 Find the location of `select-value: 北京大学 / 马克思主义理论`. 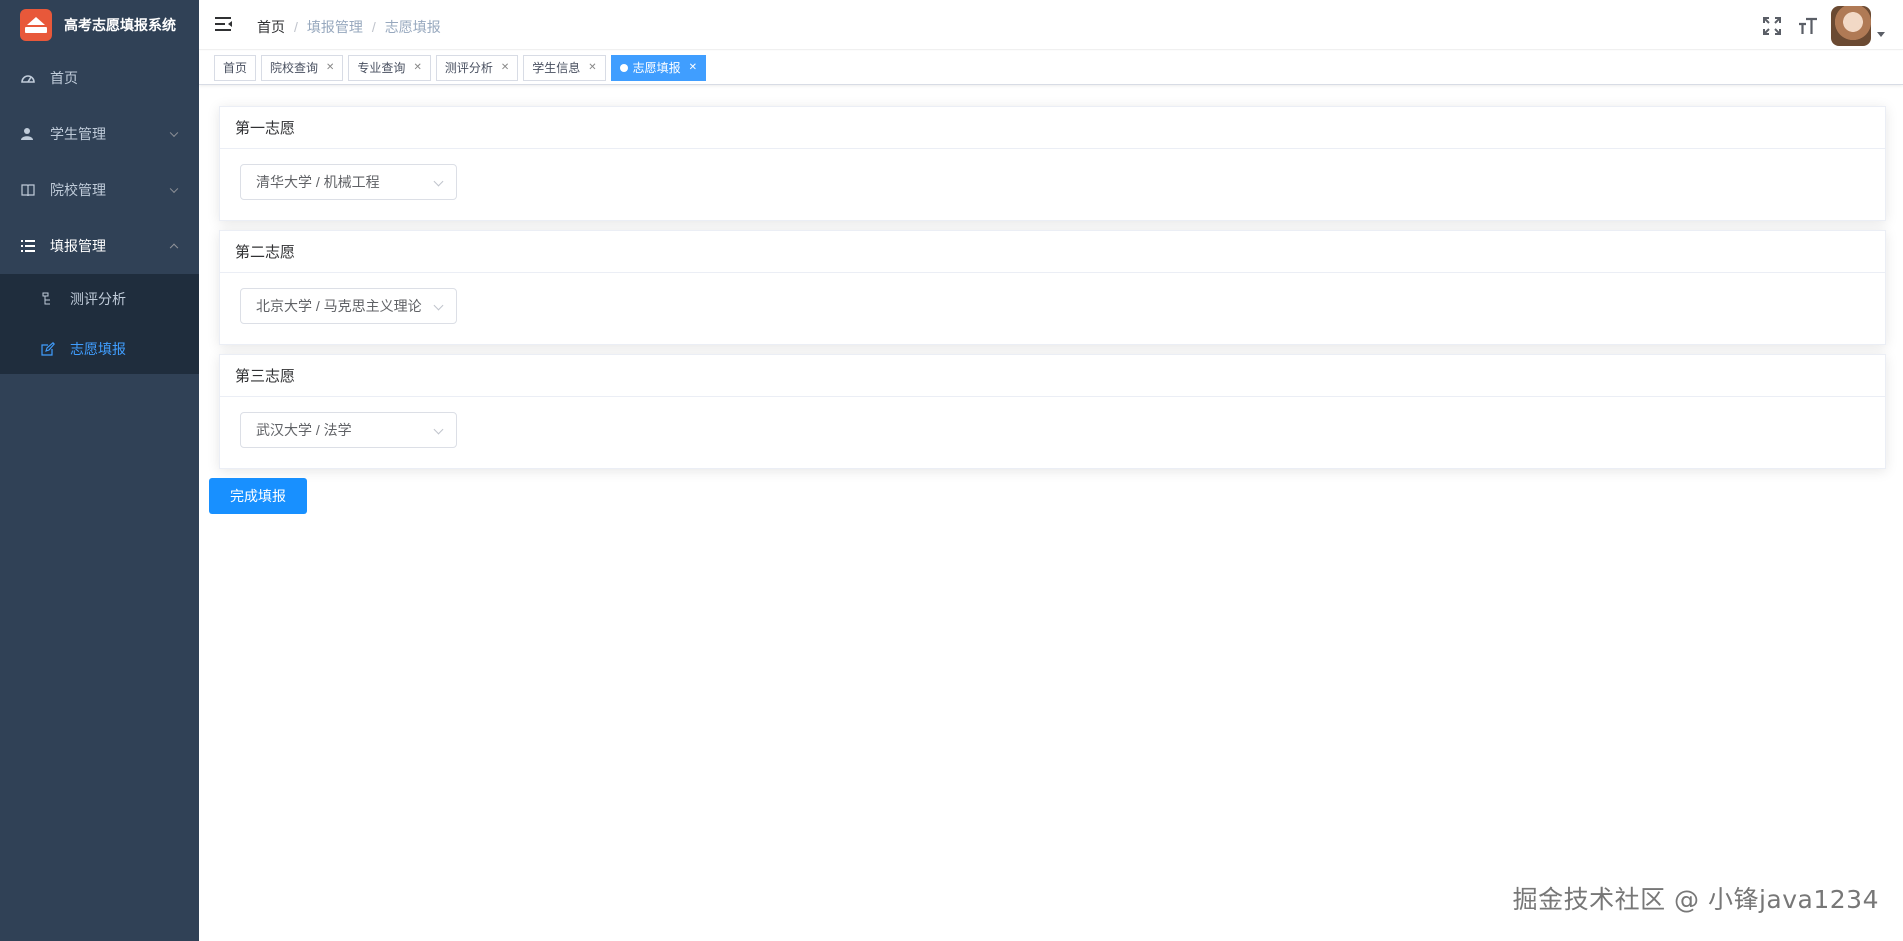

select-value: 北京大学 / 马克思主义理论 is located at coordinates (339, 306).